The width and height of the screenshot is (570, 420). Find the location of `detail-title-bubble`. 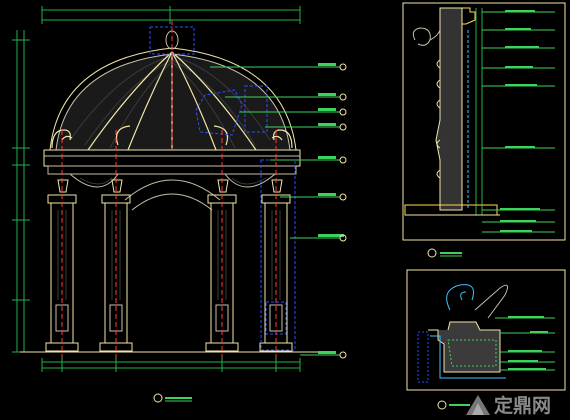

detail-title-bubble is located at coordinates (442, 405).